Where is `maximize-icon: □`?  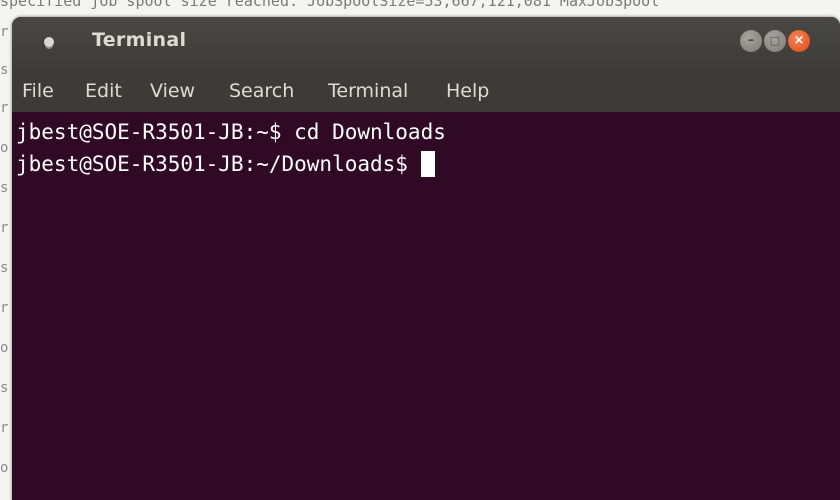 maximize-icon: □ is located at coordinates (775, 41).